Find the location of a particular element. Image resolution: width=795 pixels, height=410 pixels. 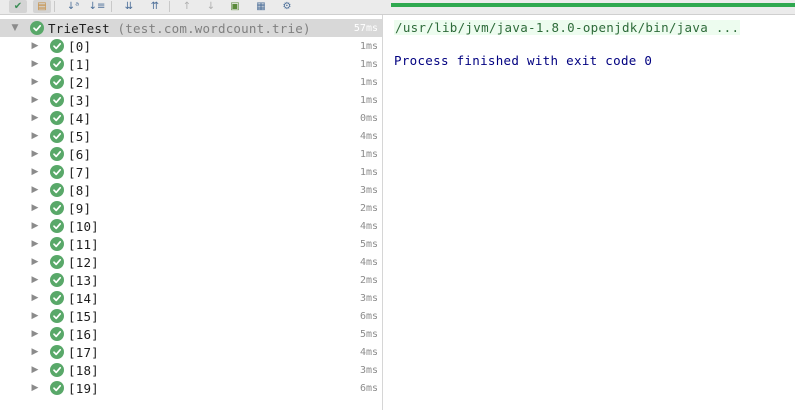

test-case-row: ▶ [6] 1ms is located at coordinates (191, 154).